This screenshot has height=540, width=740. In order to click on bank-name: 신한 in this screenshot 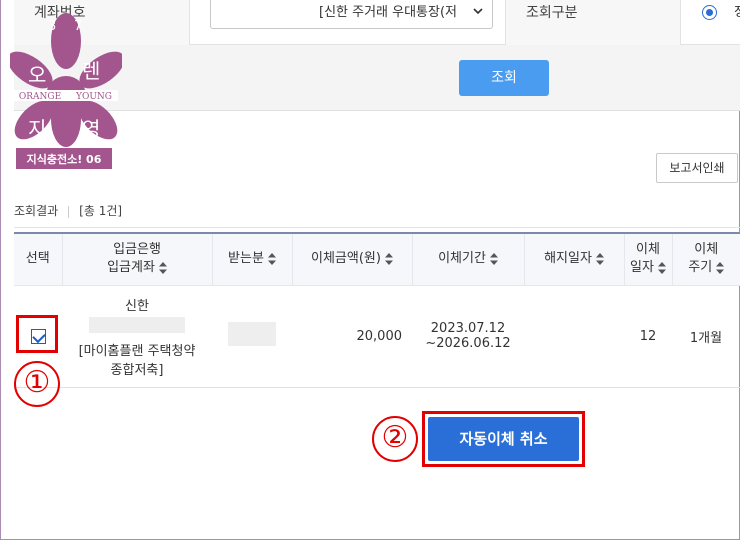, I will do `click(137, 306)`.